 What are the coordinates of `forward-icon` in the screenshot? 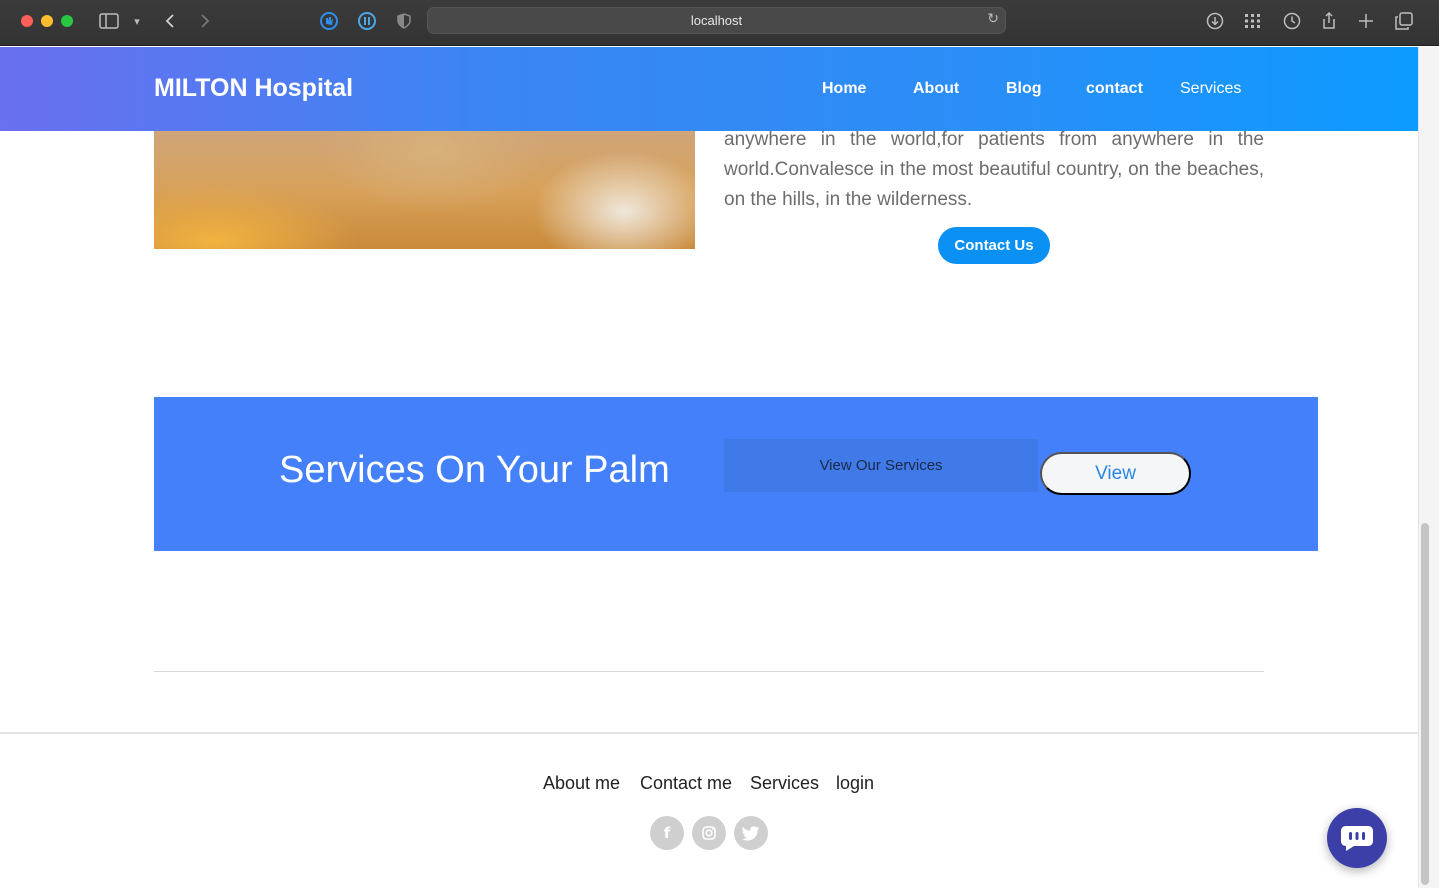 It's located at (205, 21).